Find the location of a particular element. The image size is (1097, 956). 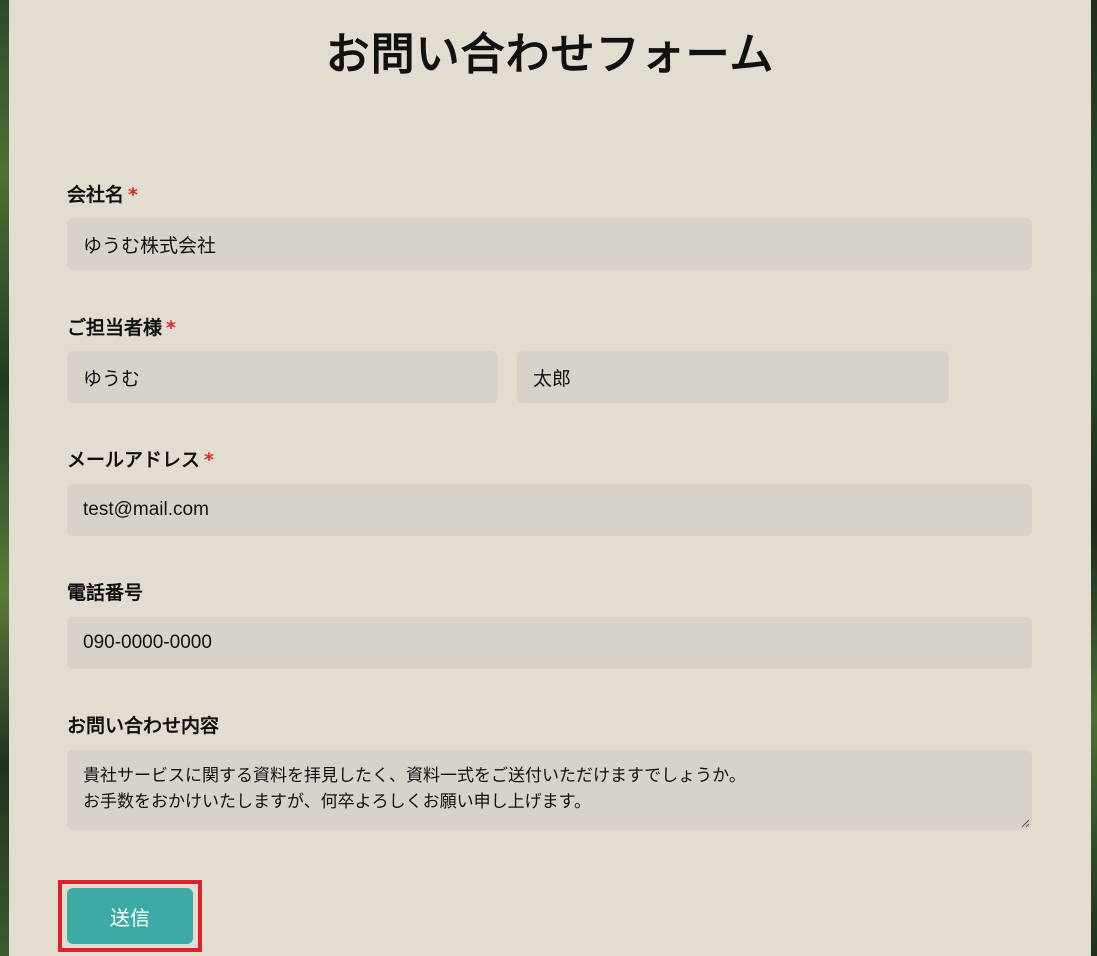

page-title: お問い合わせフォーム is located at coordinates (550, 54).